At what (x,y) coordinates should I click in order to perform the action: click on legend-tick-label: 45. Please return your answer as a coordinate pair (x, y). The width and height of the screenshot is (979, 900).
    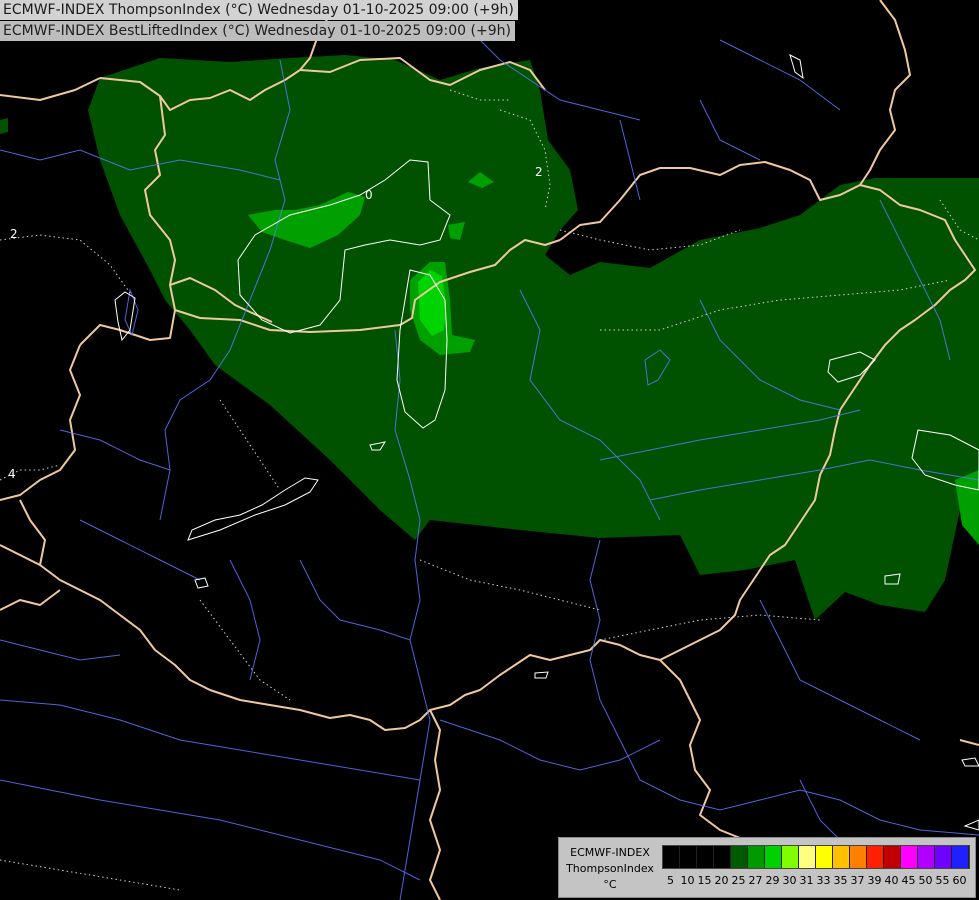
    Looking at the image, I should click on (908, 880).